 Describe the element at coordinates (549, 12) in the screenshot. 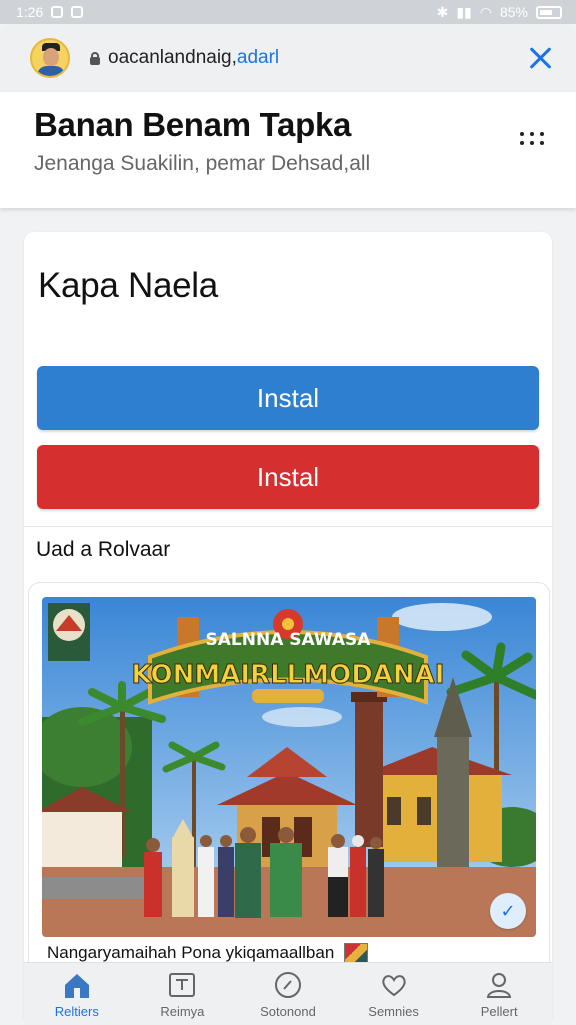

I see `battery-icon` at that location.